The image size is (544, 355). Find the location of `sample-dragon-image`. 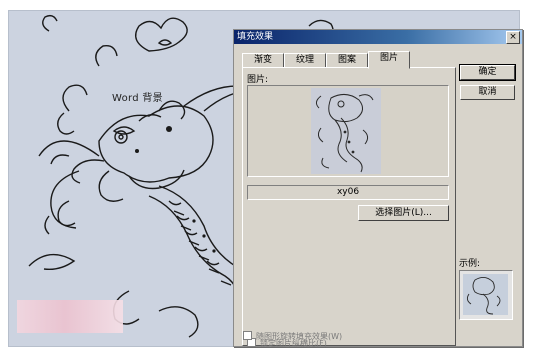

sample-dragon-image is located at coordinates (485, 294).